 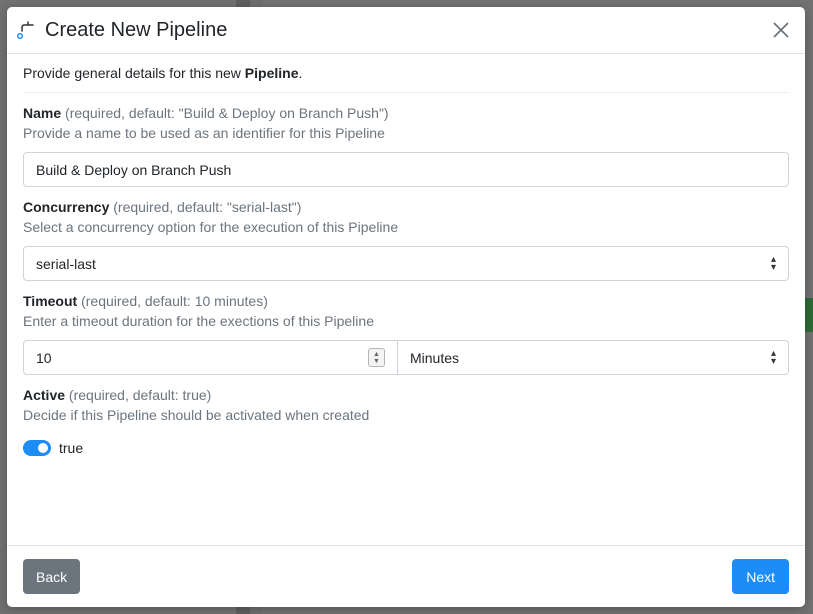 What do you see at coordinates (26, 30) in the screenshot?
I see `pipeline-faucet-icon` at bounding box center [26, 30].